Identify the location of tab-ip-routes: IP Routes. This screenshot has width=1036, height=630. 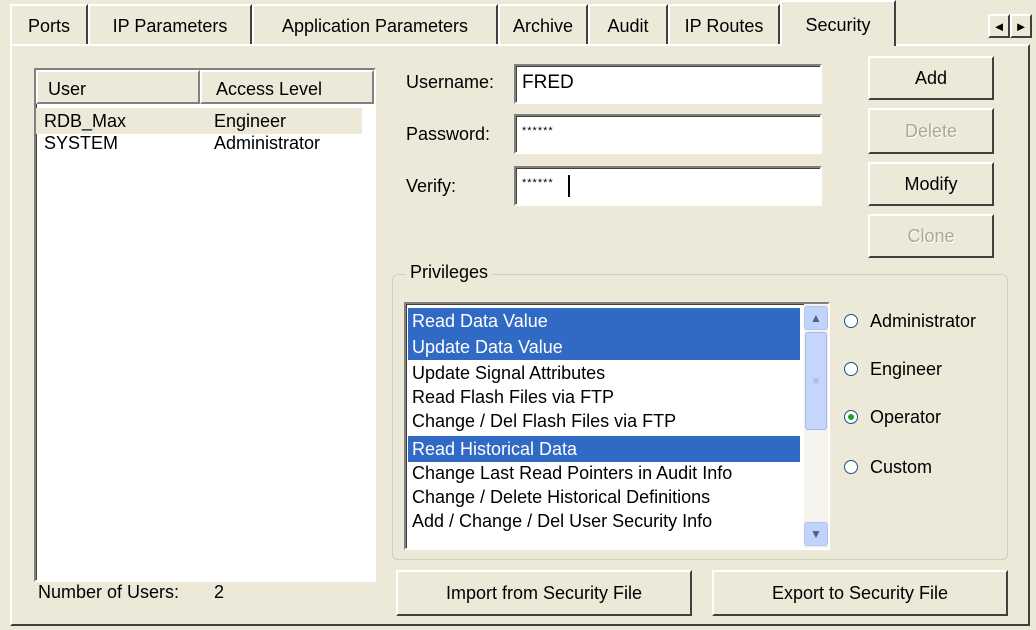
(724, 24).